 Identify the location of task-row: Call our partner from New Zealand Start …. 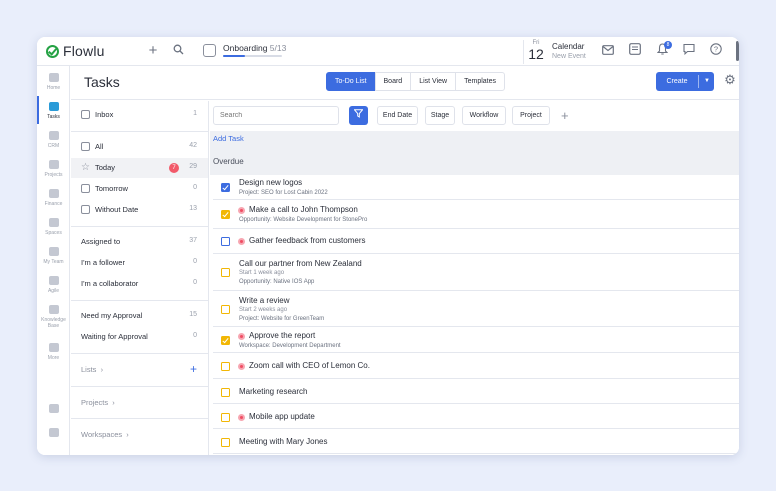
(476, 272).